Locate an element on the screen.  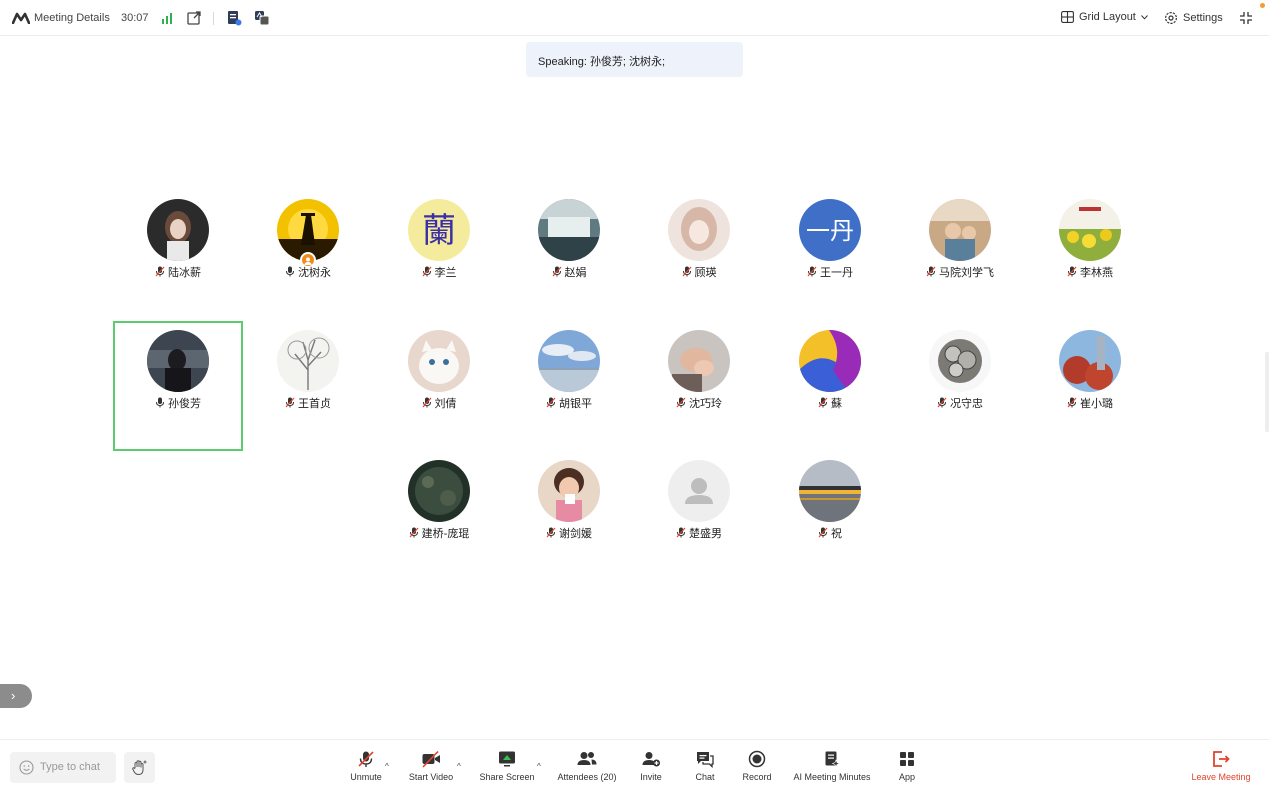
participant-tile: 祝 is located at coordinates (830, 516).